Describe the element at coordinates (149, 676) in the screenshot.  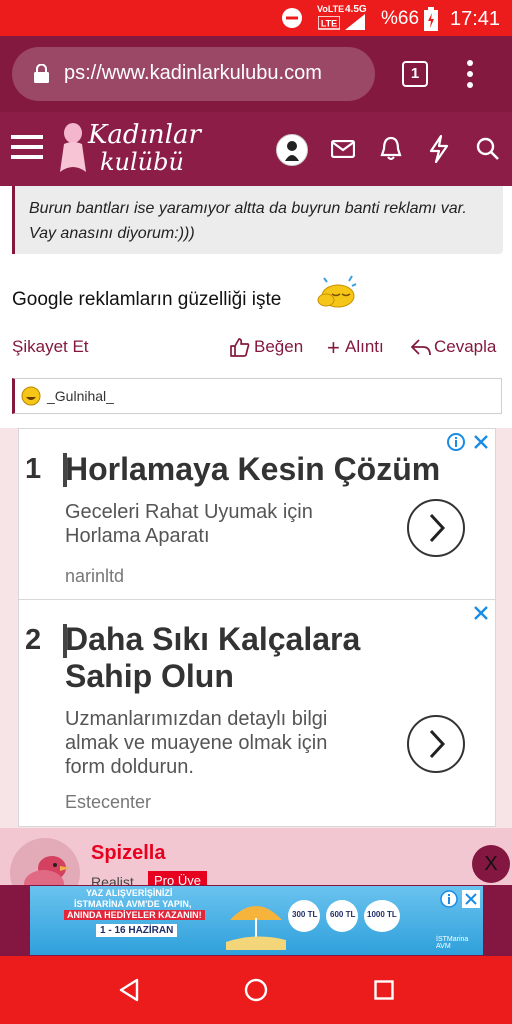
I see `ad-title-line2: Sahip Olun` at that location.